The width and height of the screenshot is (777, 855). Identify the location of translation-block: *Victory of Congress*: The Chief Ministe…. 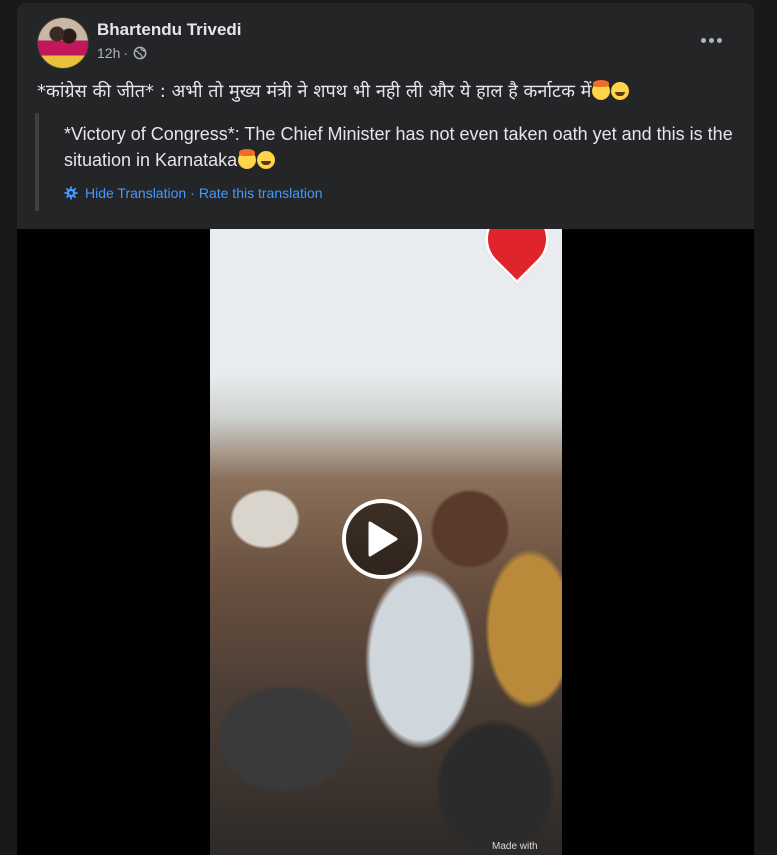
(387, 162).